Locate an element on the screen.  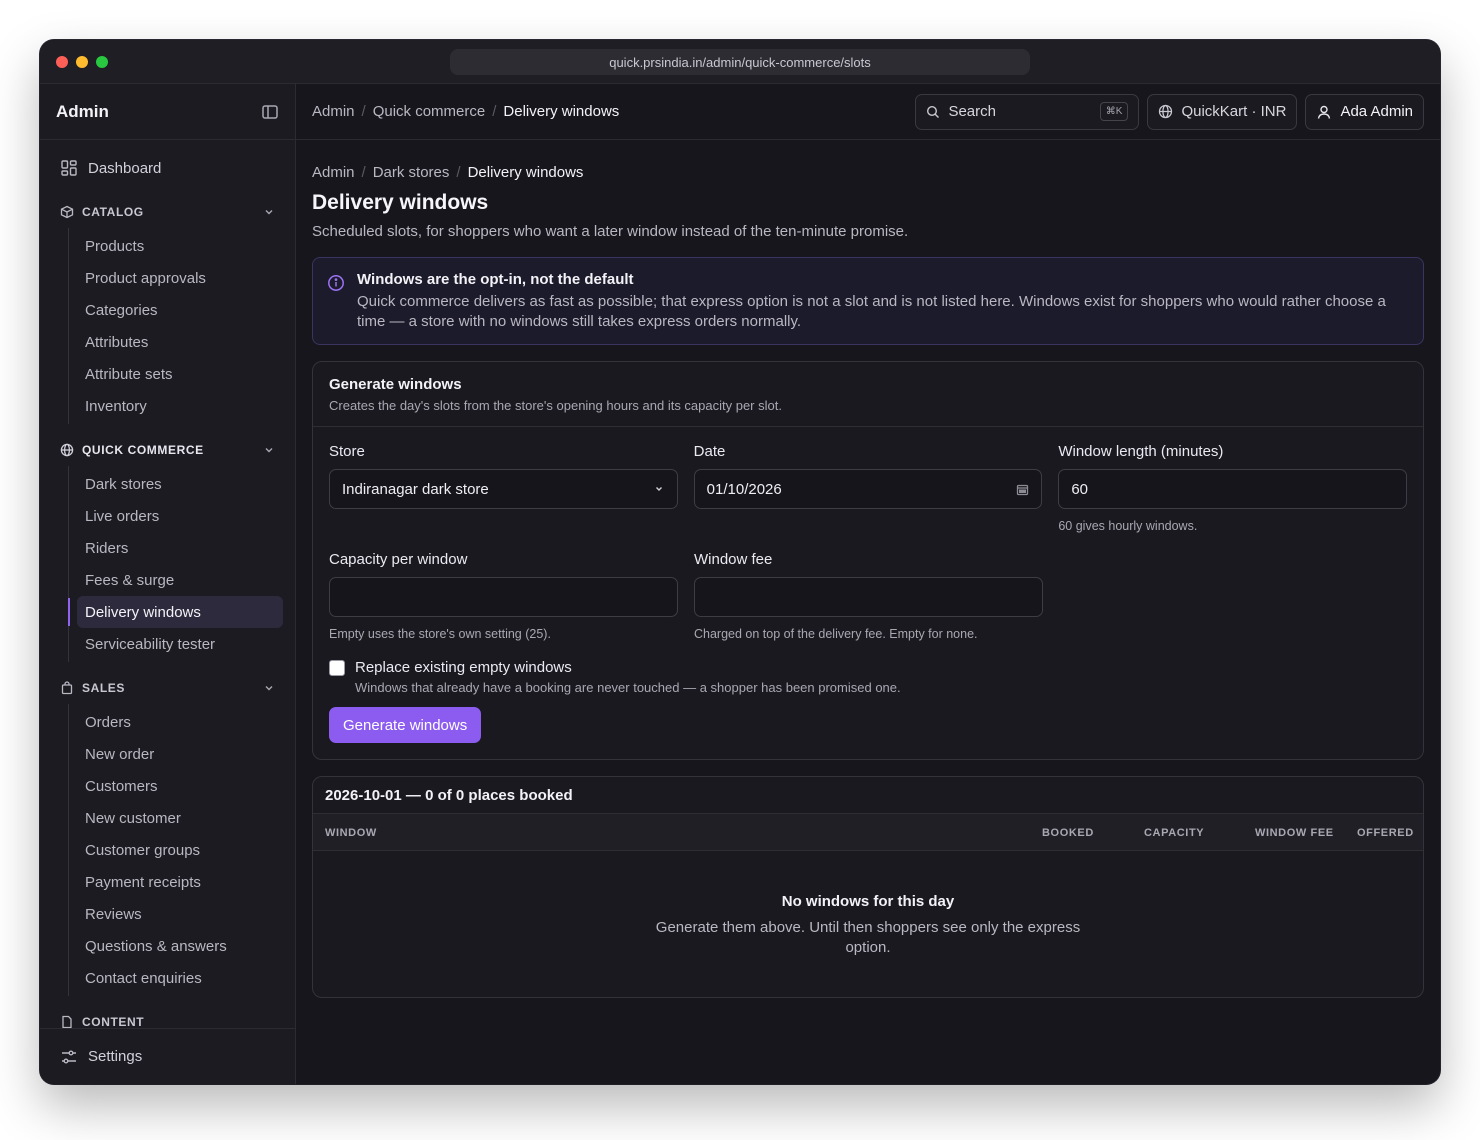
column-header-window: WINDOW is located at coordinates (351, 833).